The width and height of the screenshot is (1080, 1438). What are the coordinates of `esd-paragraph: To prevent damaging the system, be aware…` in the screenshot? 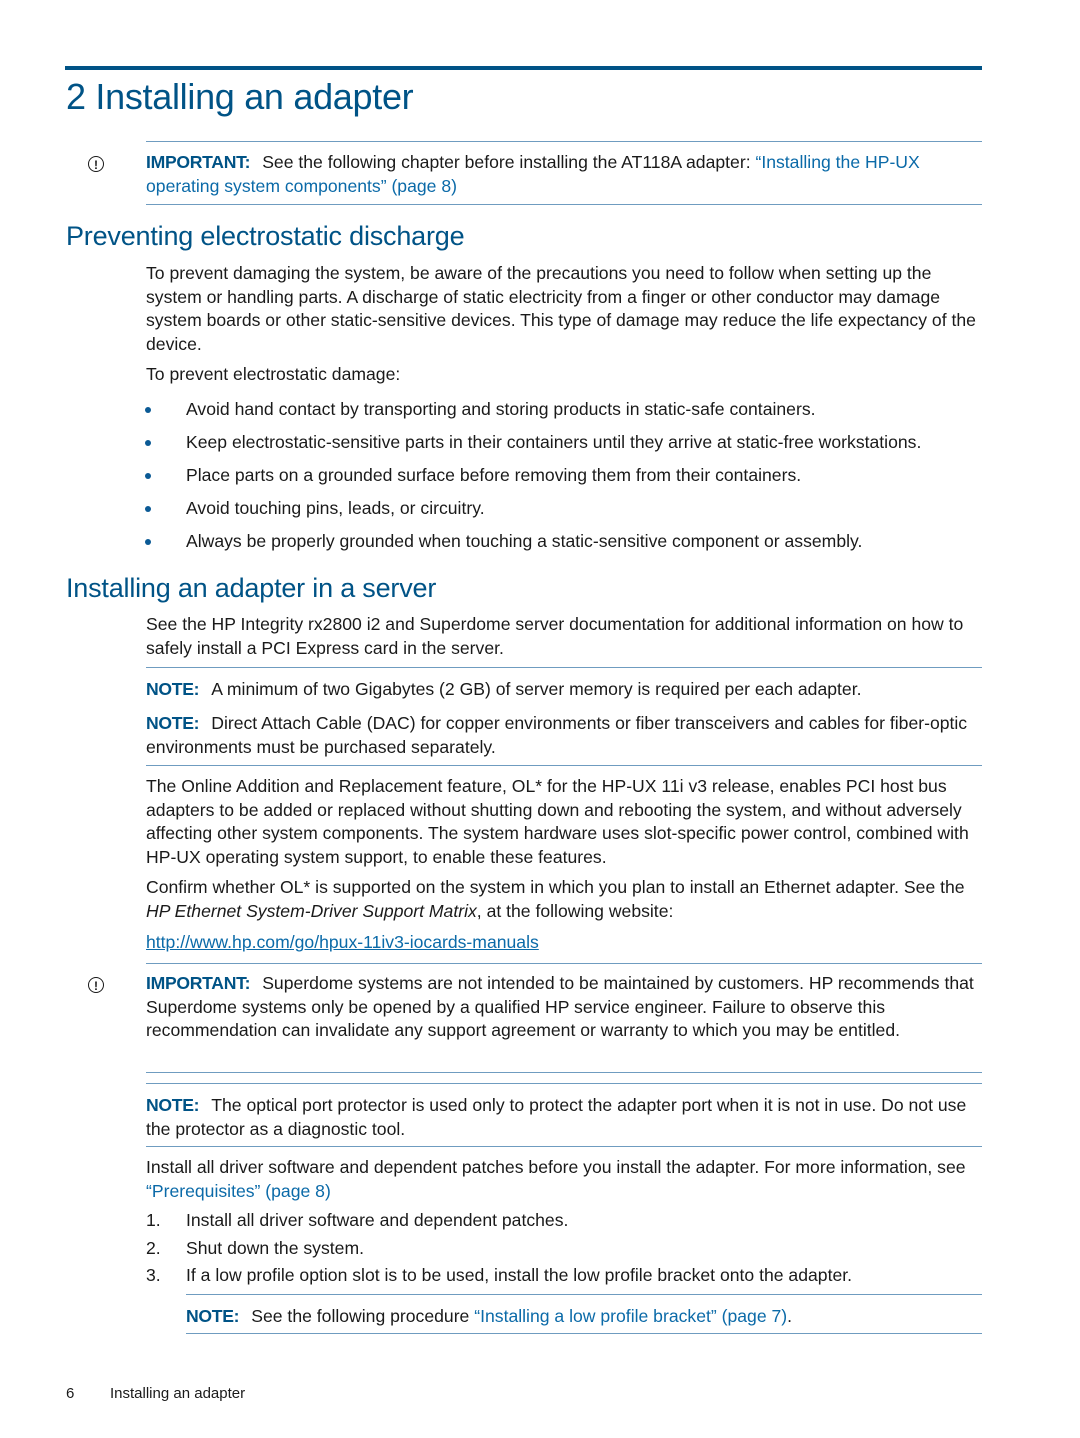 It's located at (561, 308).